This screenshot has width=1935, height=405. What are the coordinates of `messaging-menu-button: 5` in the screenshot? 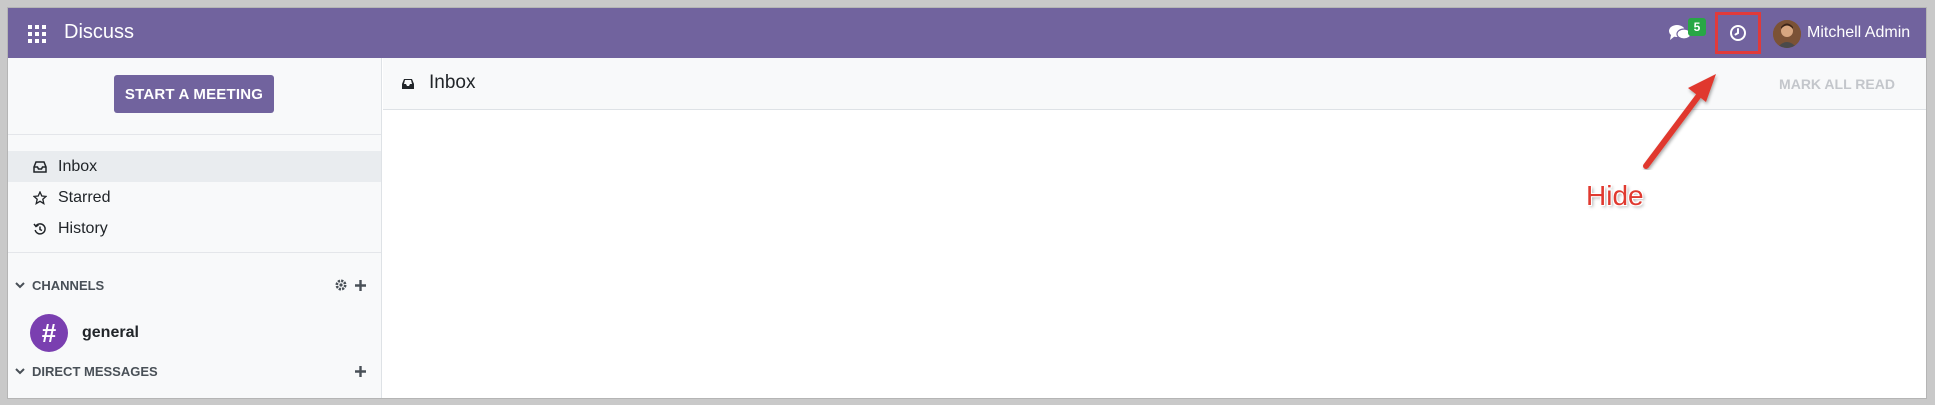 It's located at (1688, 32).